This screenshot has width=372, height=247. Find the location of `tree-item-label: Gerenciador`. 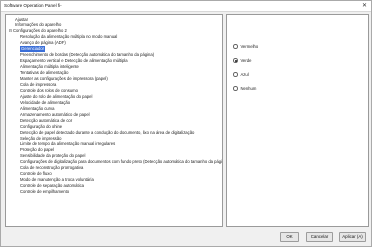

tree-item-label: Gerenciador is located at coordinates (32, 49).